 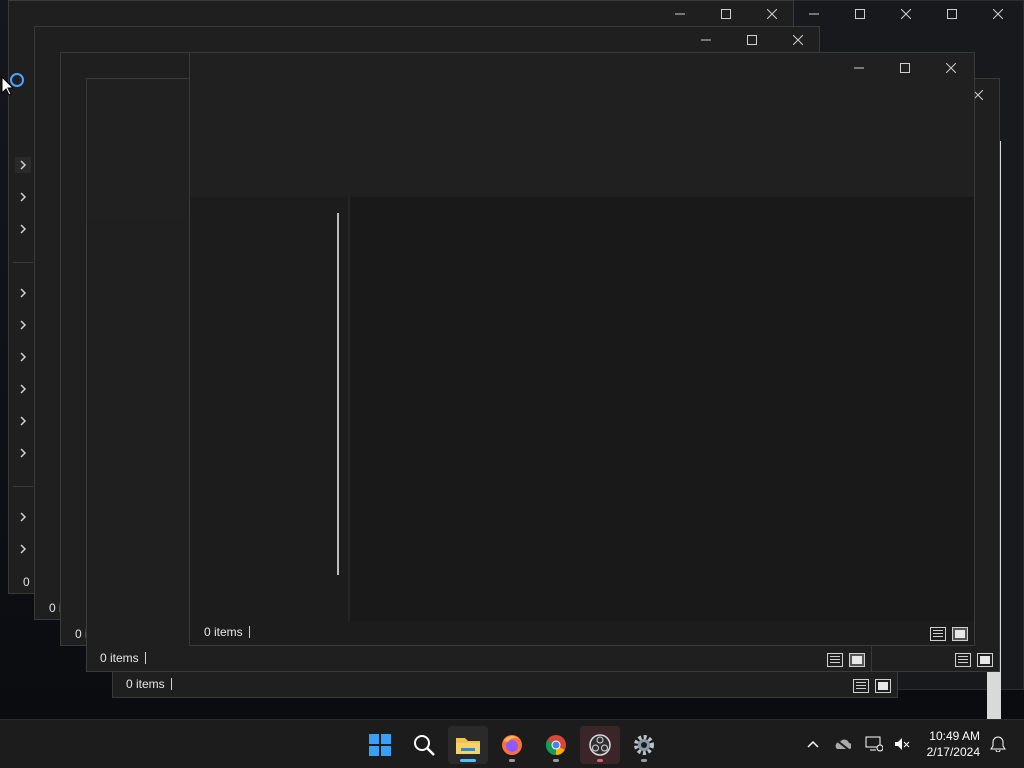 I want to click on start-button, so click(x=380, y=745).